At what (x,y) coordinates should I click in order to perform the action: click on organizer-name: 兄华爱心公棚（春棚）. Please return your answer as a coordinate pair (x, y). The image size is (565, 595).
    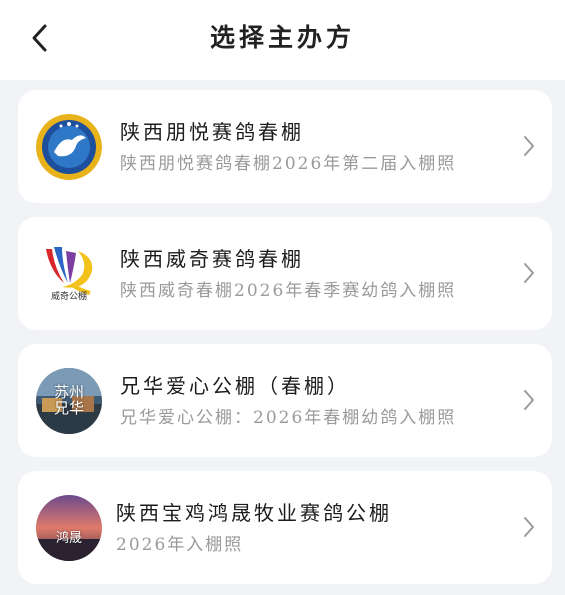
    Looking at the image, I should click on (235, 386).